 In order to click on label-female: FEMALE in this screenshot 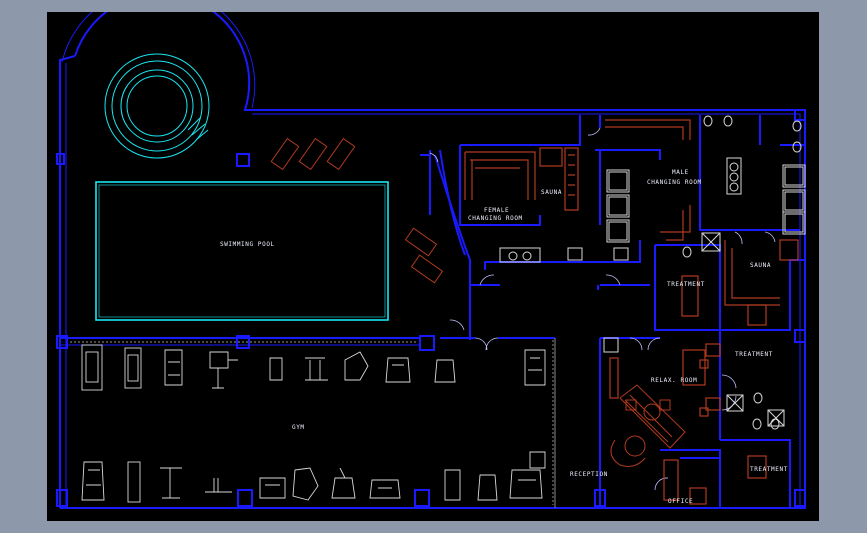, I will do `click(496, 210)`.